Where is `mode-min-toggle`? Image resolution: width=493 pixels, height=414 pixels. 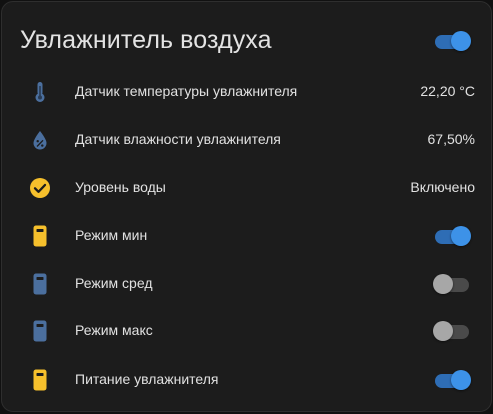 mode-min-toggle is located at coordinates (452, 236).